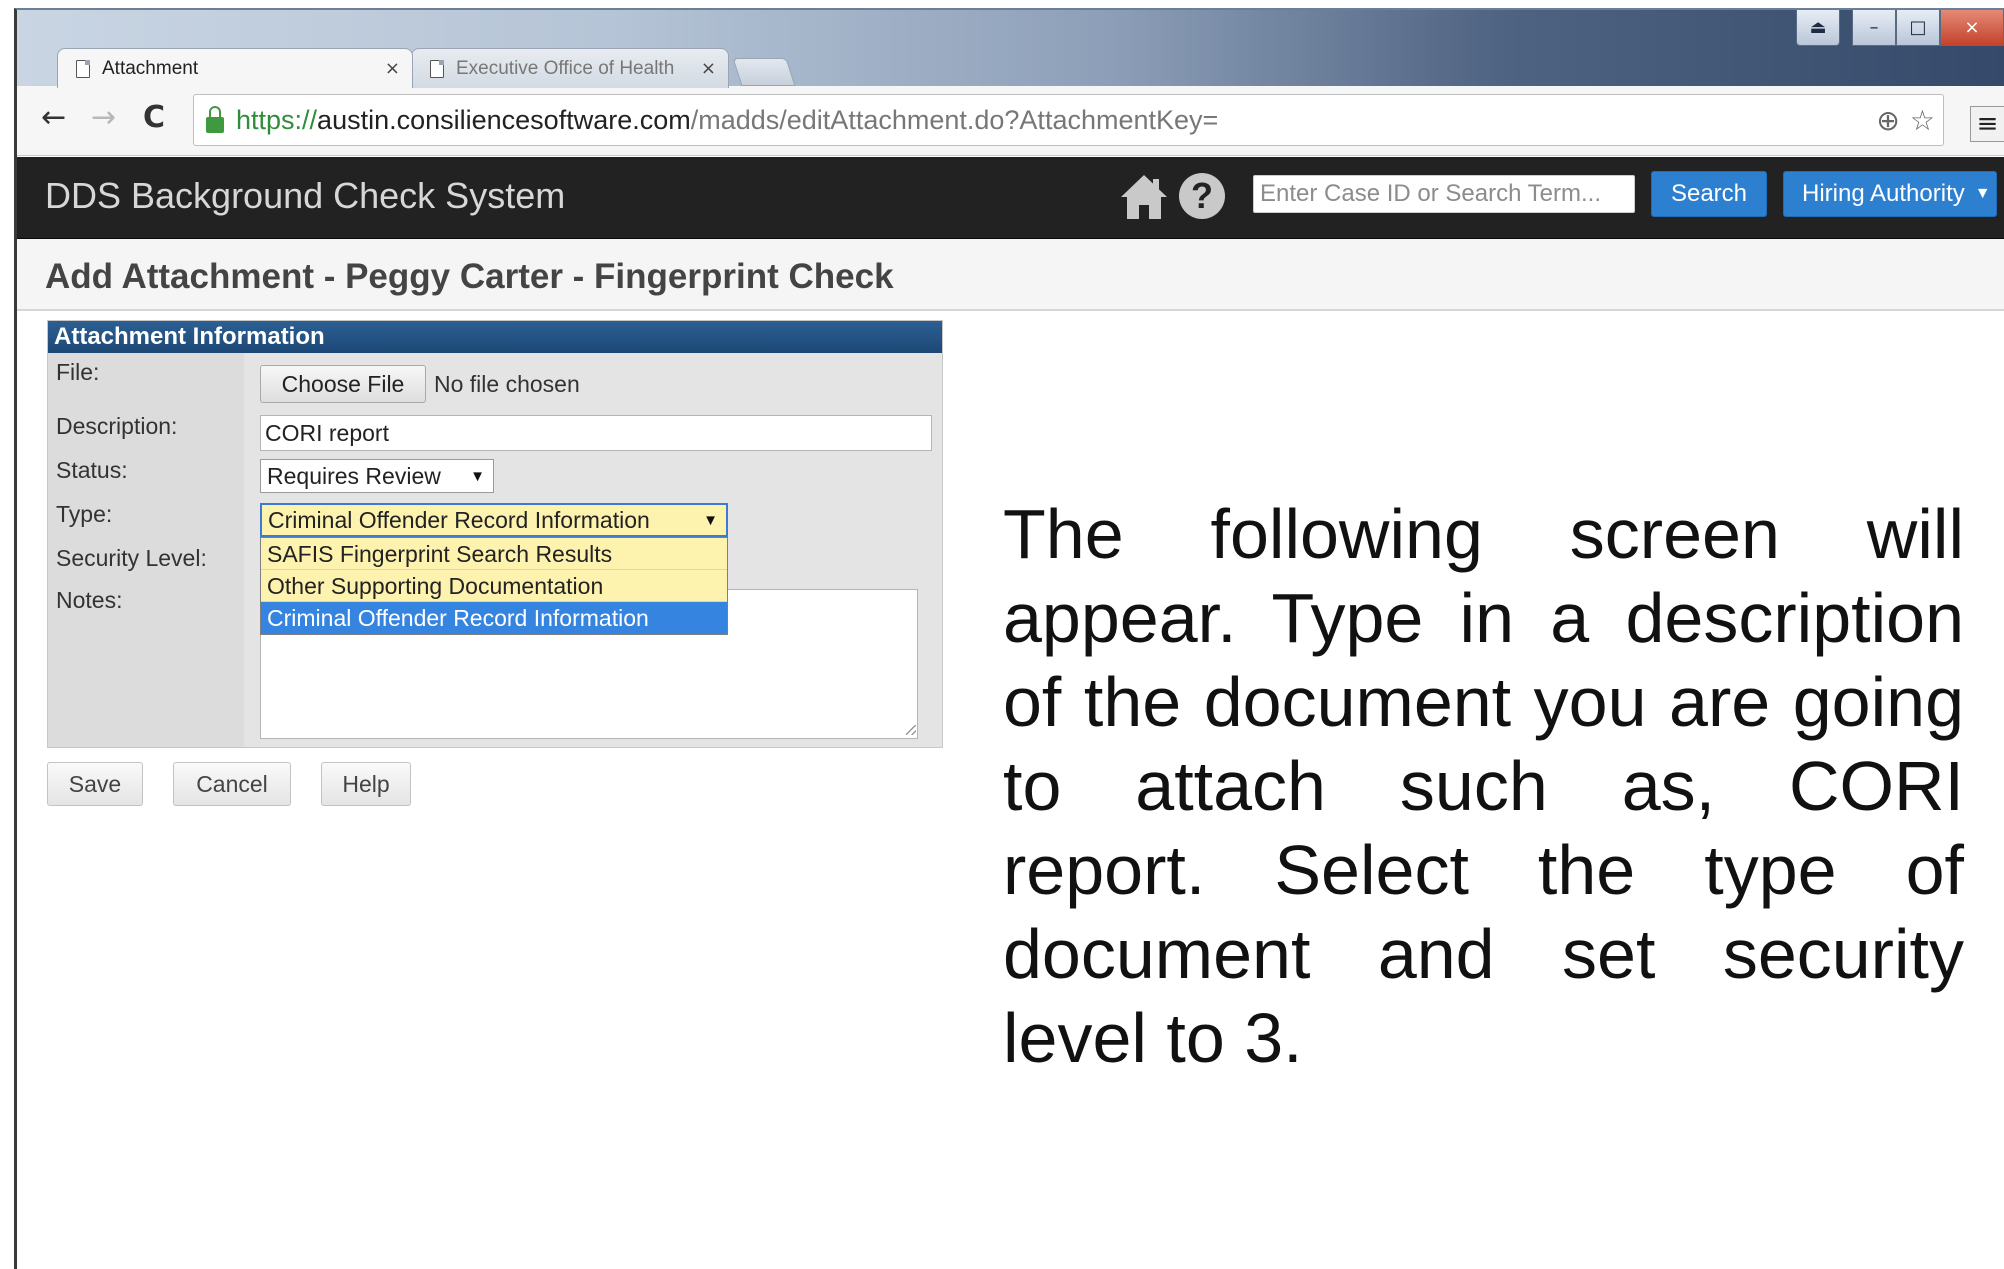  What do you see at coordinates (494, 618) in the screenshot?
I see `type-option-cori: Criminal Offender Record Information` at bounding box center [494, 618].